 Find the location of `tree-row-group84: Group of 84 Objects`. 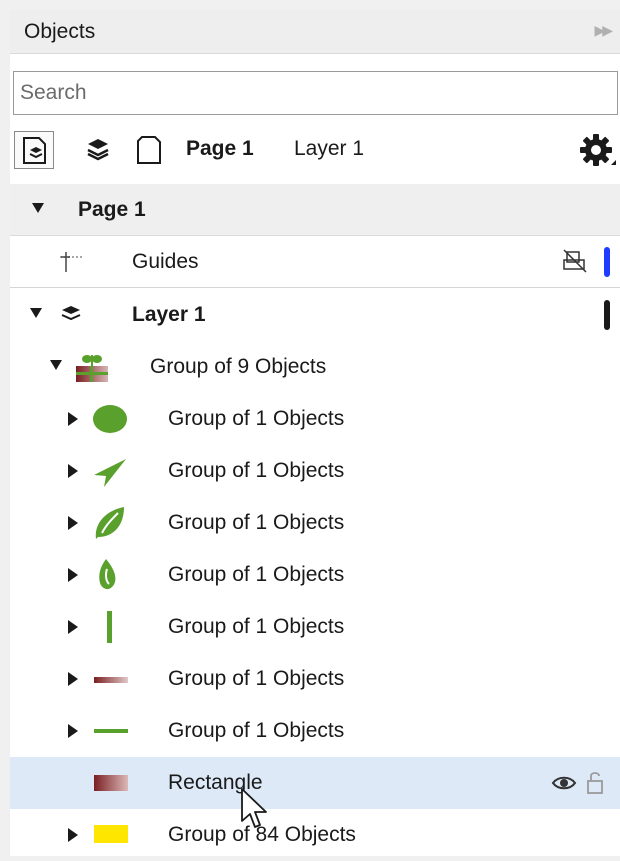

tree-row-group84: Group of 84 Objects is located at coordinates (315, 835).